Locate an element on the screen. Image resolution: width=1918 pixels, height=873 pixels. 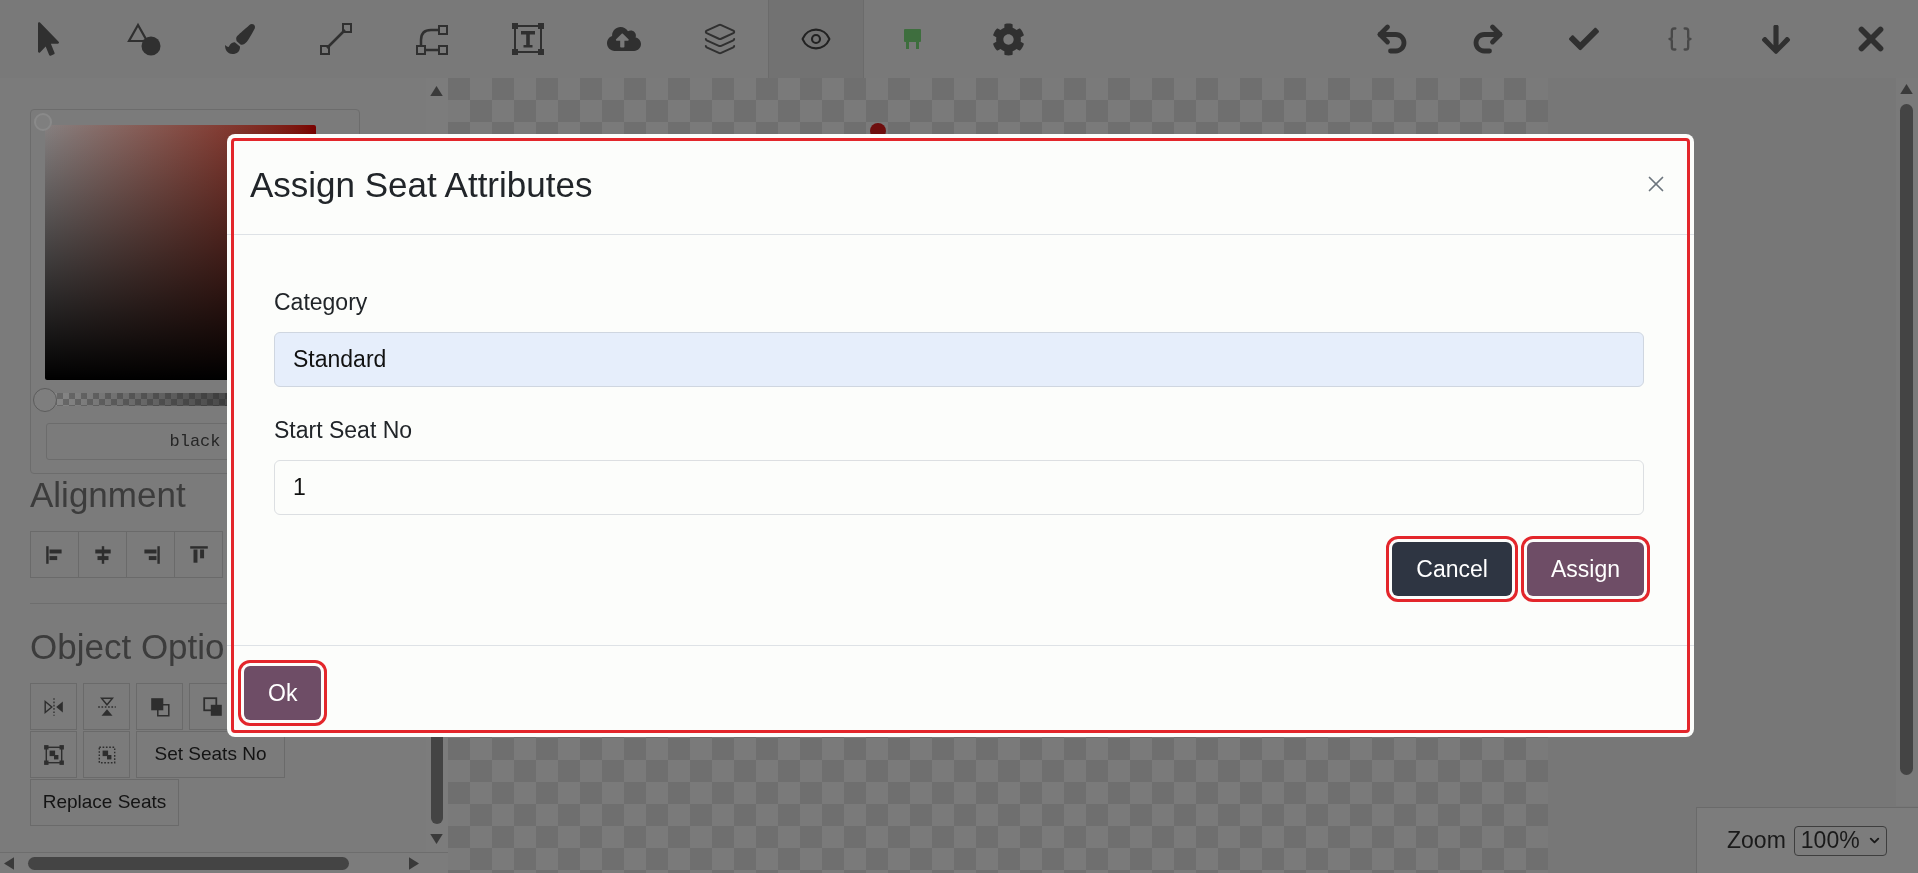
seat-icon is located at coordinates (912, 39).